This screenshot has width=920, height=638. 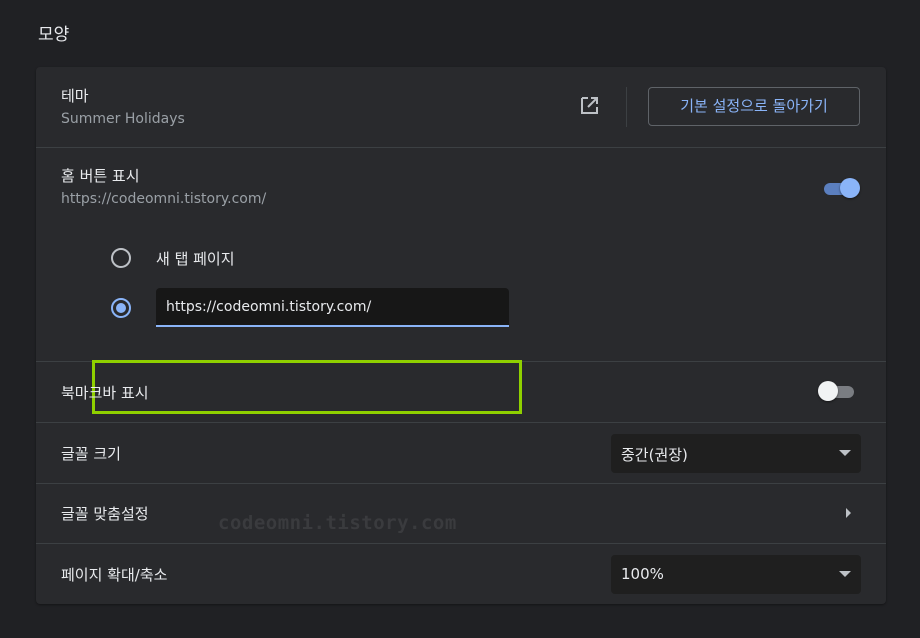 I want to click on bookmark-bar-label: 북마크바 표시, so click(x=105, y=393).